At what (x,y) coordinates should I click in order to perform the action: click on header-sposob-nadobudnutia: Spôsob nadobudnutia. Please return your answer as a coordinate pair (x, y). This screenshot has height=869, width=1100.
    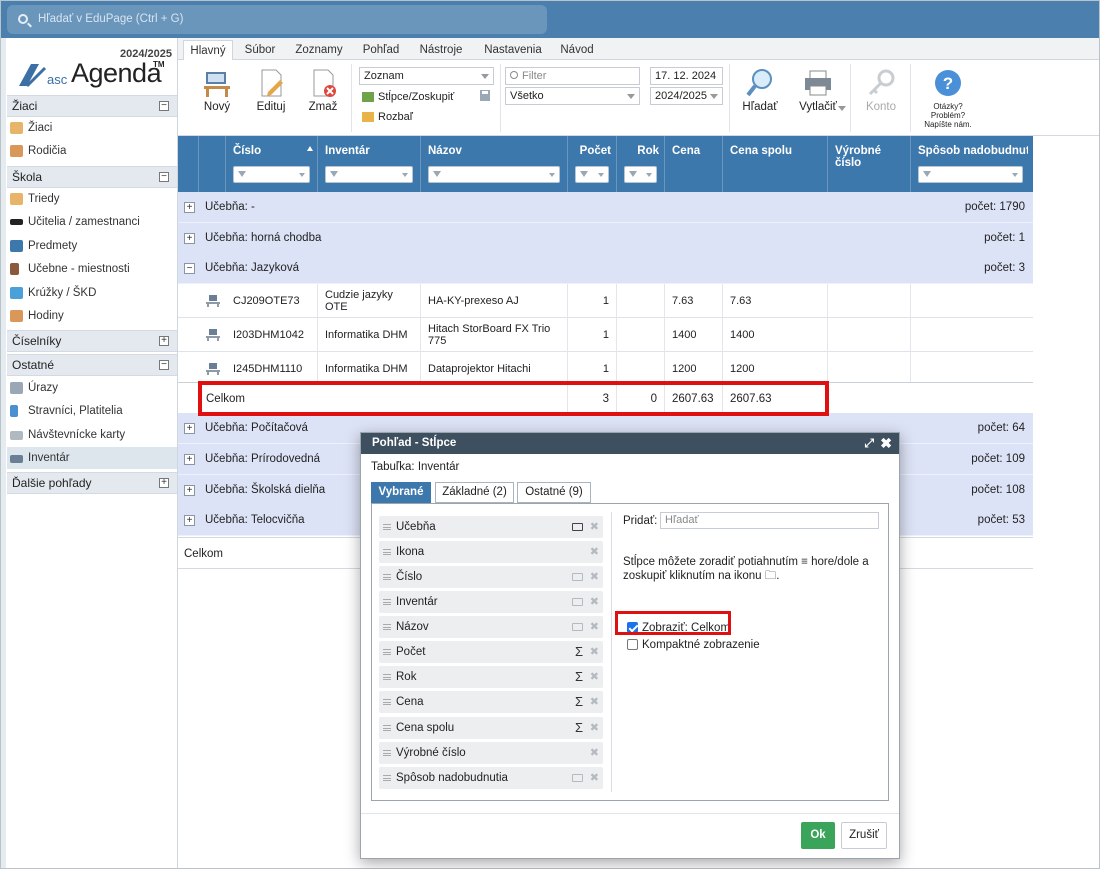
    Looking at the image, I should click on (972, 164).